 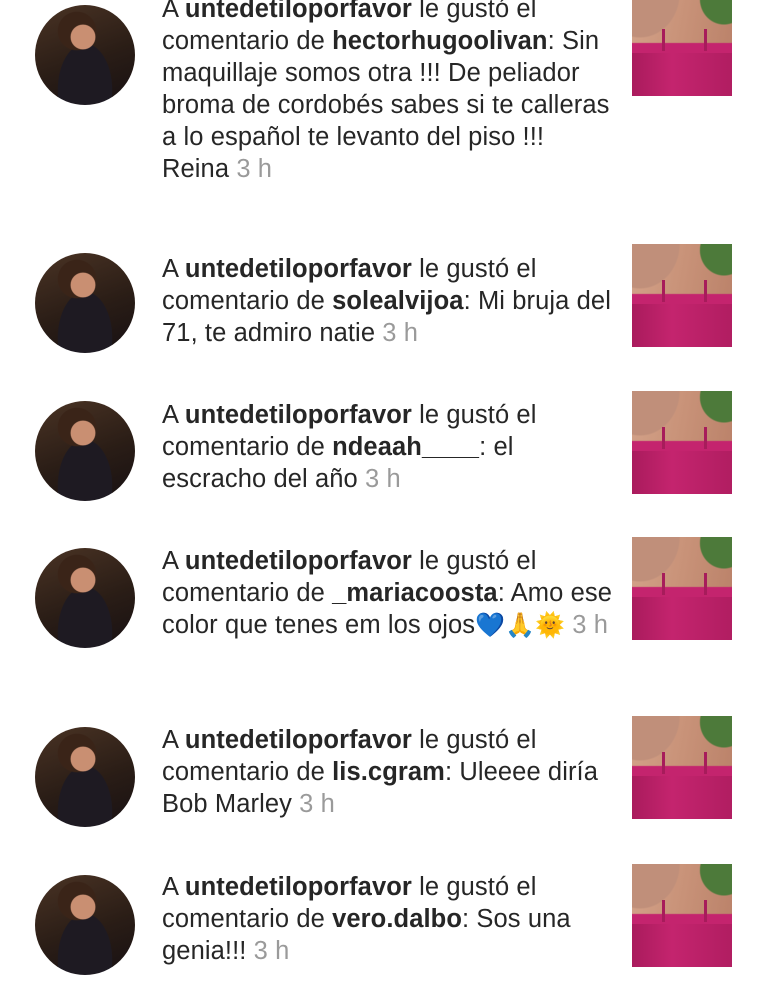 What do you see at coordinates (440, 41) in the screenshot?
I see `commenter-username: hectorhugoolivan` at bounding box center [440, 41].